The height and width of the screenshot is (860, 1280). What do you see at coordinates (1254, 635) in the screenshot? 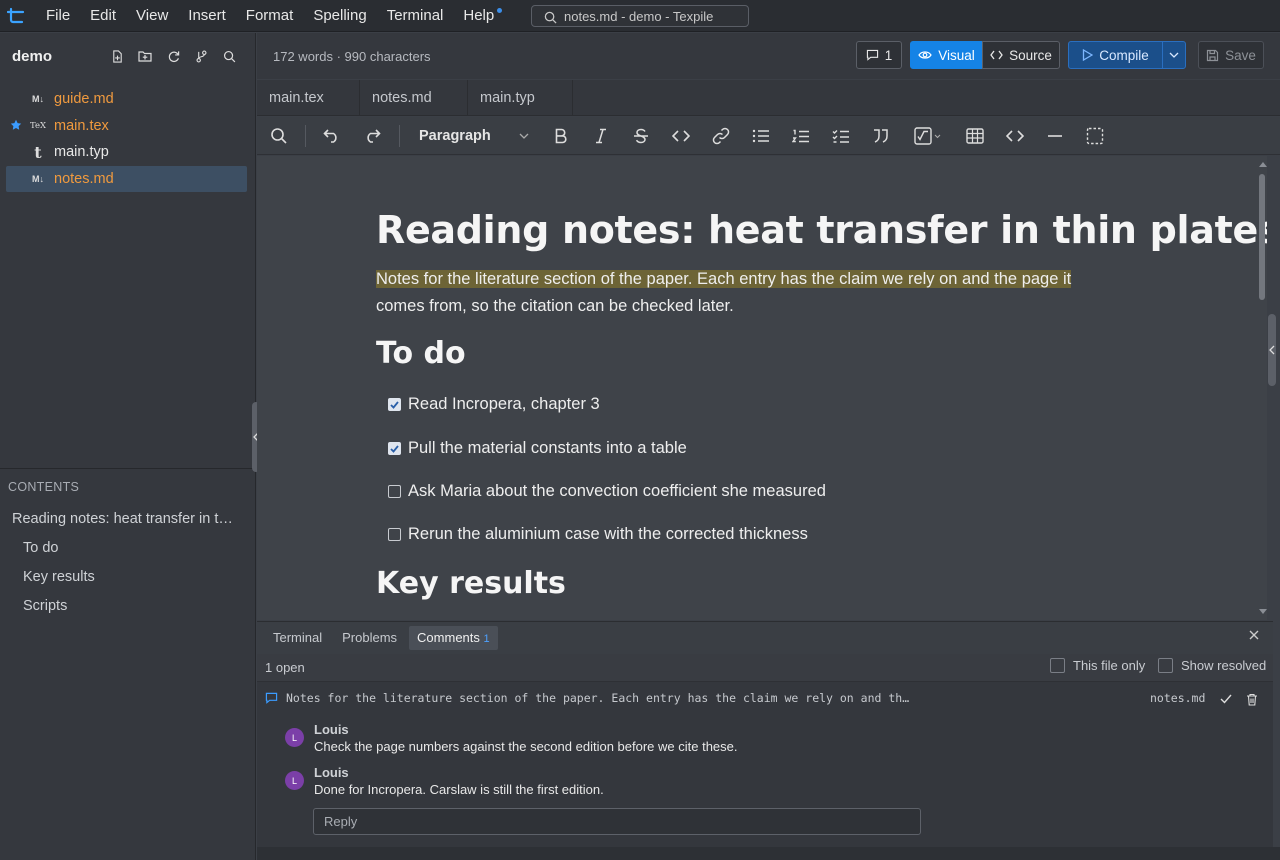
I see `close-icon` at bounding box center [1254, 635].